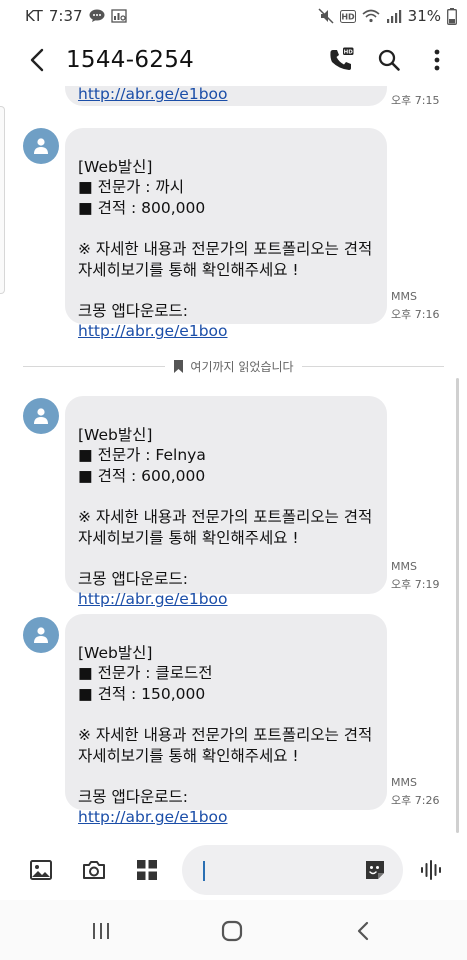  Describe the element at coordinates (34, 16) in the screenshot. I see `carrier-label: KT` at that location.